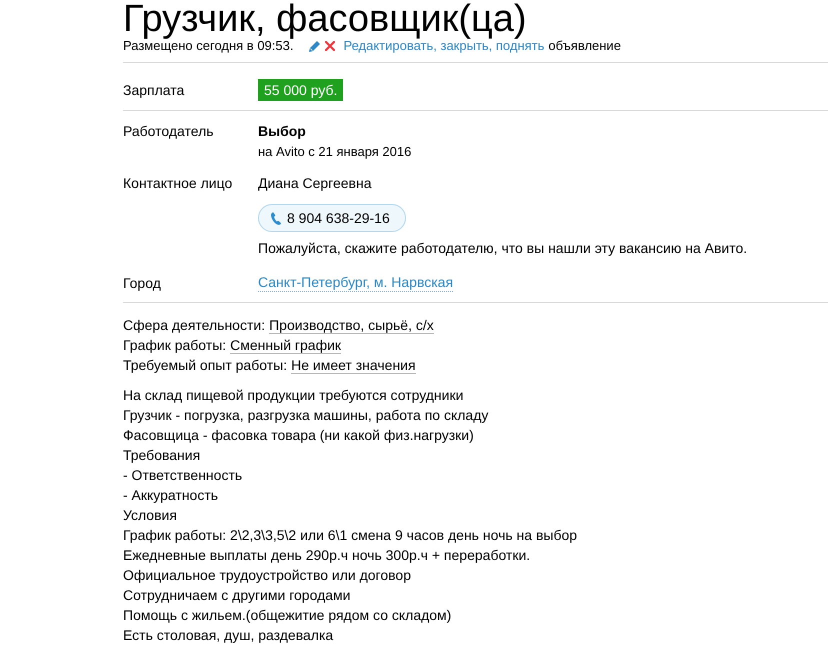 The image size is (828, 659). I want to click on parameter-label: Требуемый опыт работы:, so click(205, 365).